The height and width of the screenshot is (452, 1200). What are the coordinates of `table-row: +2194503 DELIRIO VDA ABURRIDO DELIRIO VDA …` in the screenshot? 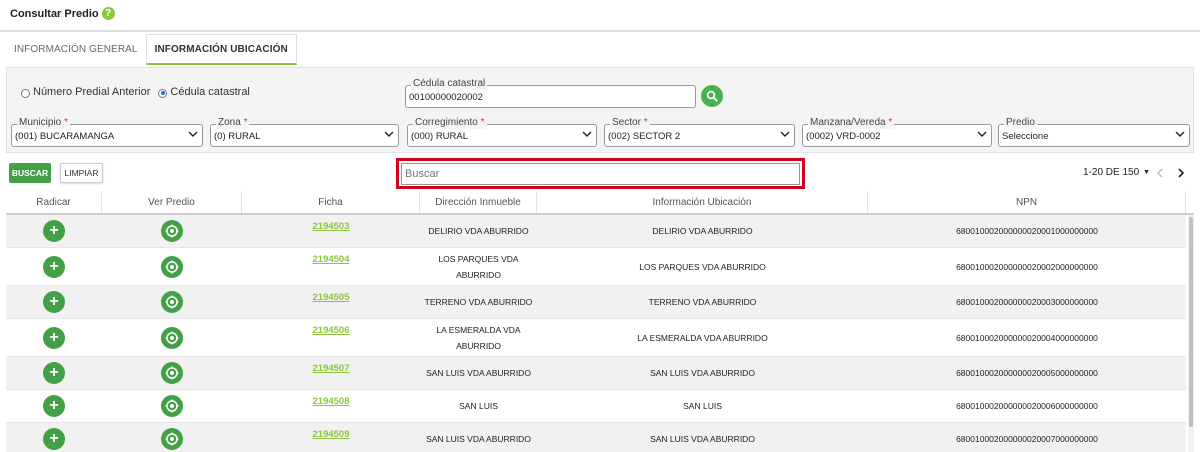 It's located at (596, 231).